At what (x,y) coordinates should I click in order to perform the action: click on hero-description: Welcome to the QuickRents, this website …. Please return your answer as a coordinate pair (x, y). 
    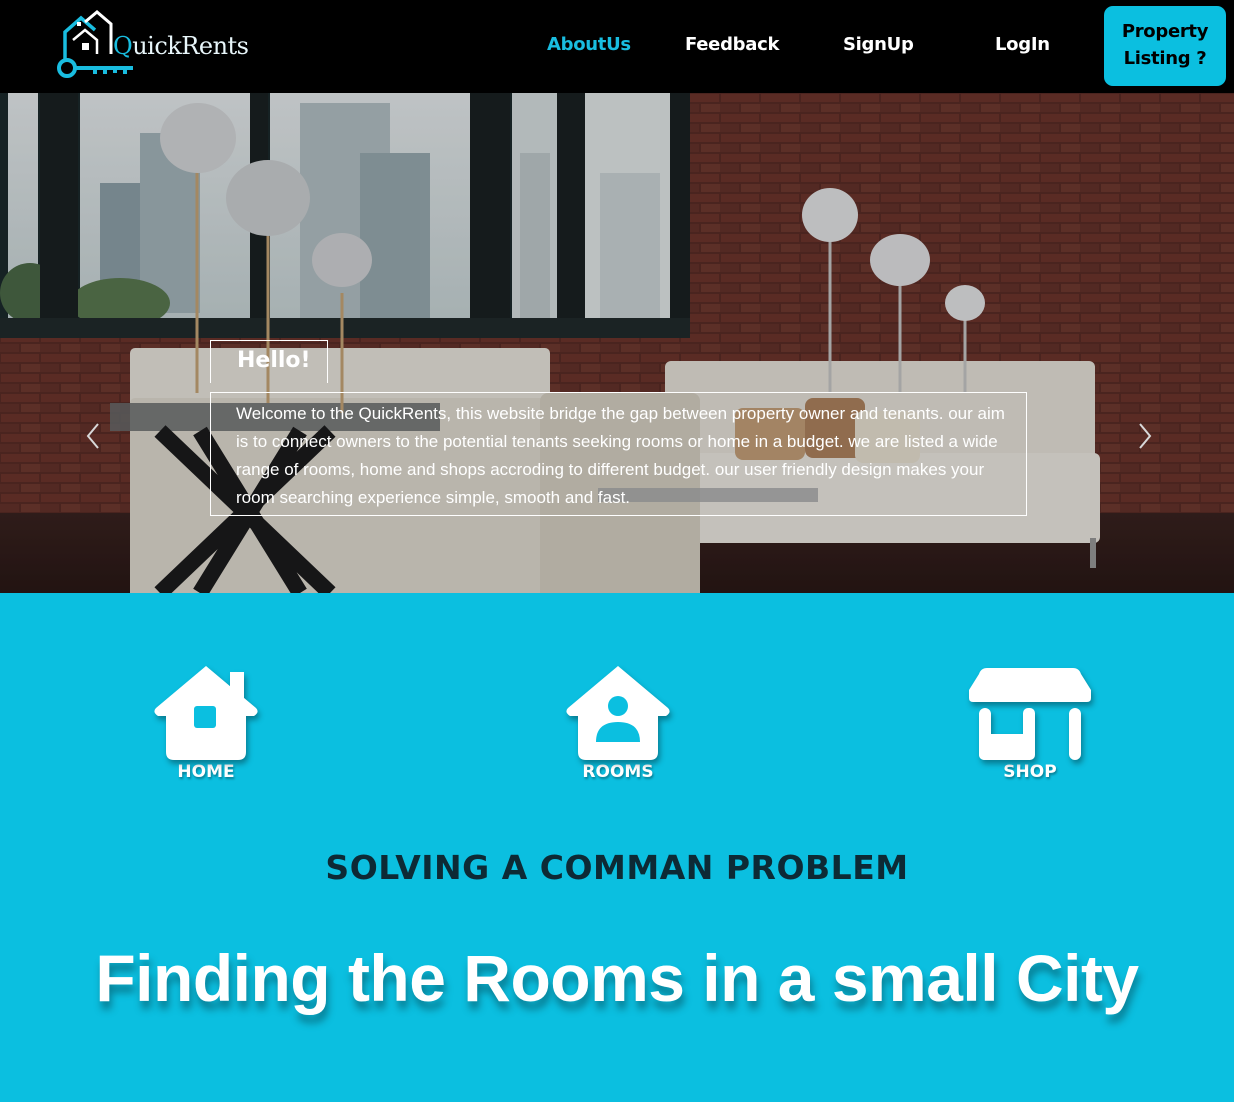
    Looking at the image, I should click on (620, 455).